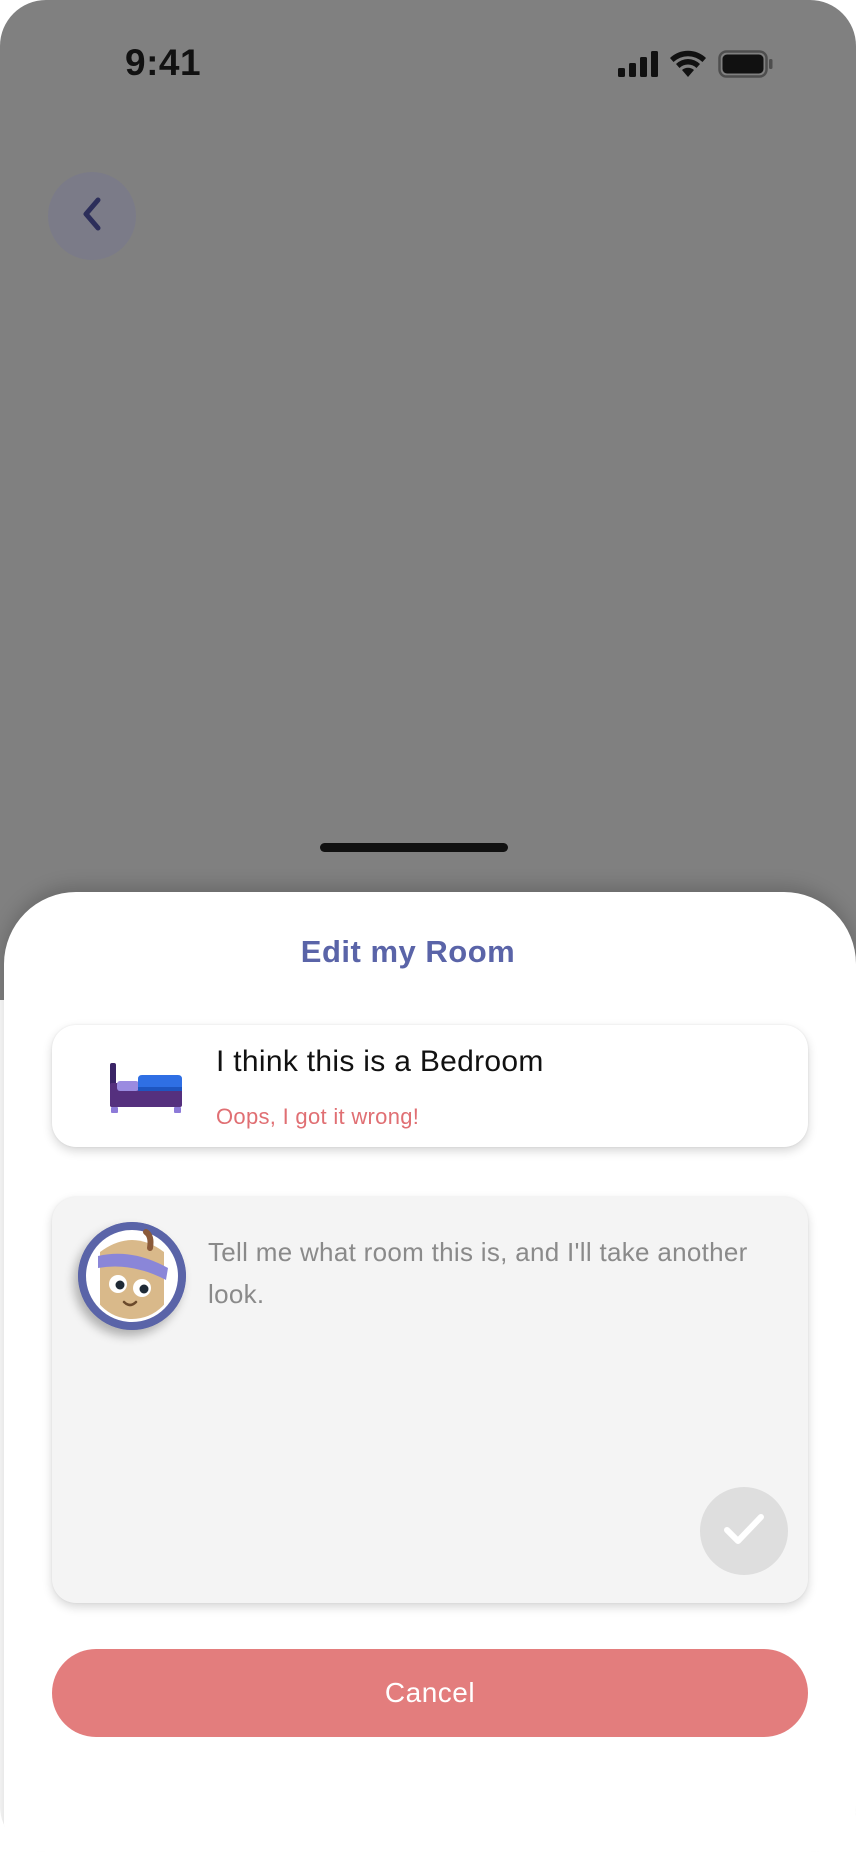  Describe the element at coordinates (146, 1089) in the screenshot. I see `bed-icon` at that location.